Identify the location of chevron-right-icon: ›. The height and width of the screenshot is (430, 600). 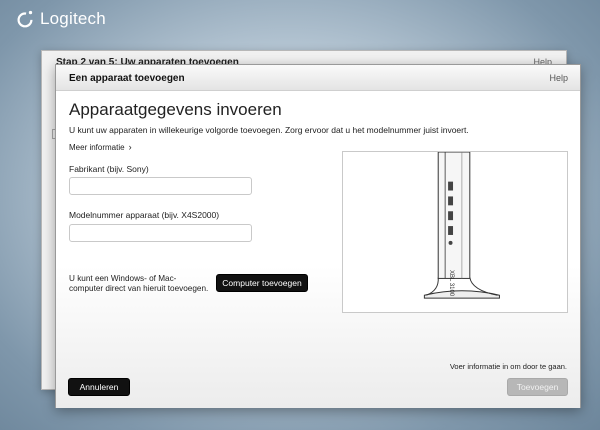
(130, 147).